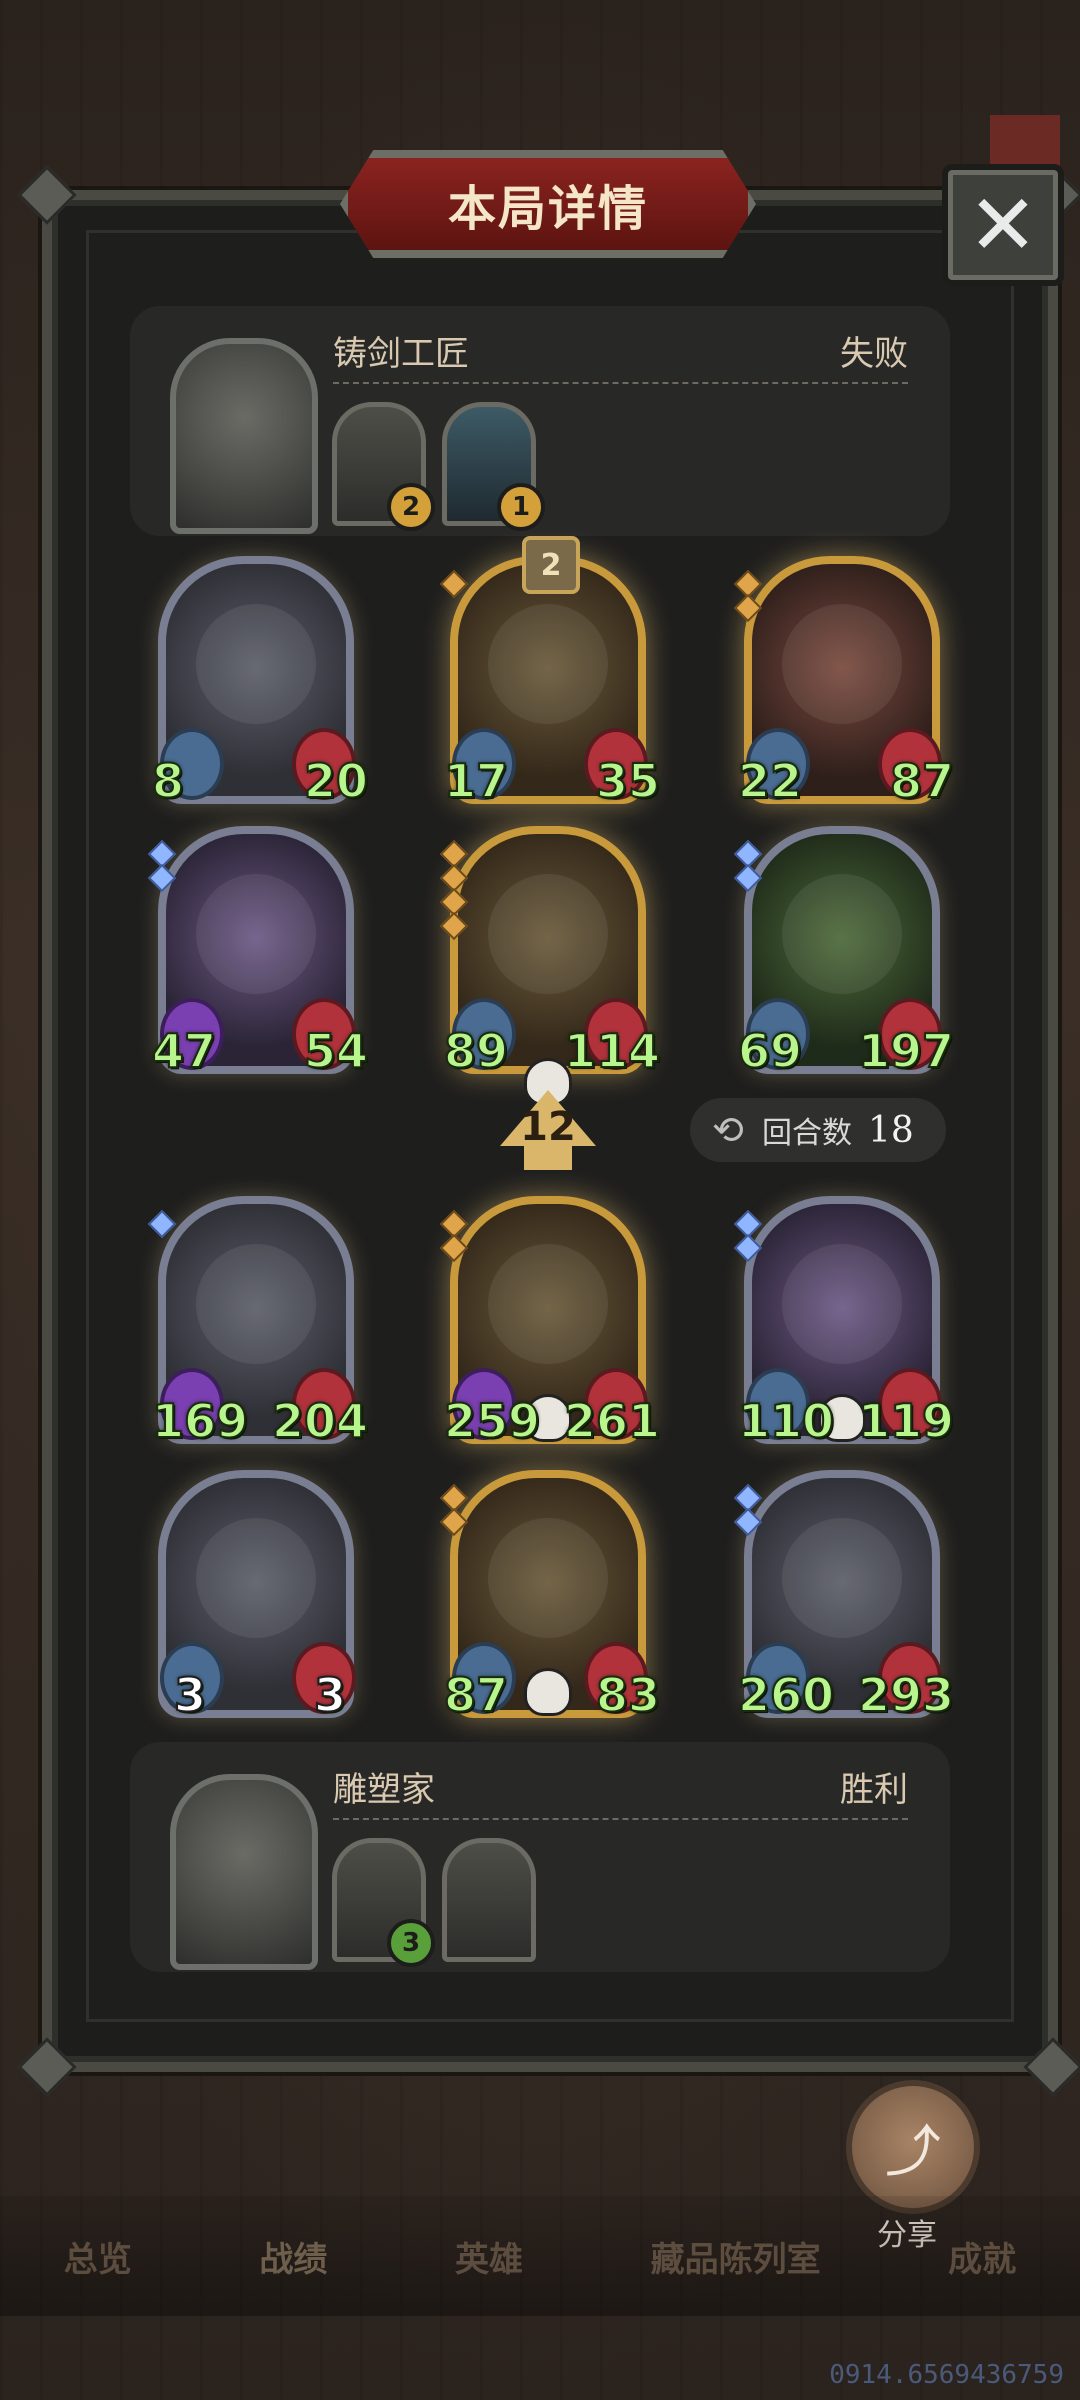 This screenshot has width=1080, height=2400. I want to click on health-value: 83, so click(628, 1695).